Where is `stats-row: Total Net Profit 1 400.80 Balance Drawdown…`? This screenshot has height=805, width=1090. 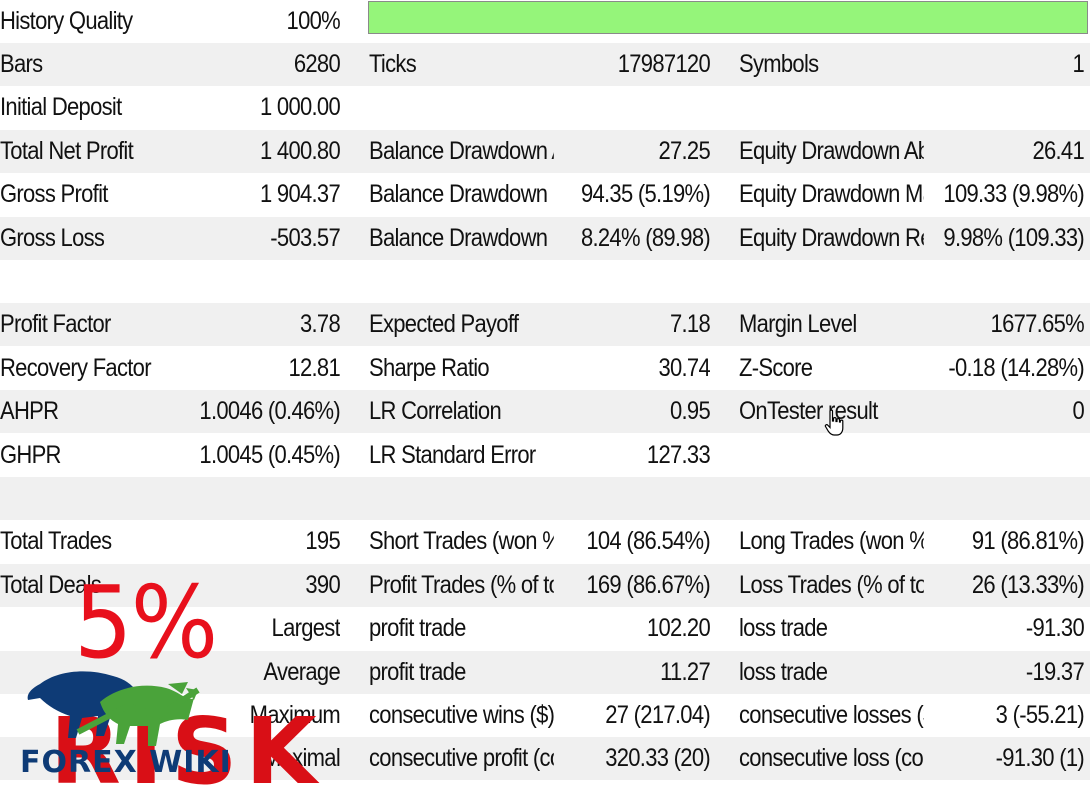 stats-row: Total Net Profit 1 400.80 Balance Drawdown… is located at coordinates (545, 151).